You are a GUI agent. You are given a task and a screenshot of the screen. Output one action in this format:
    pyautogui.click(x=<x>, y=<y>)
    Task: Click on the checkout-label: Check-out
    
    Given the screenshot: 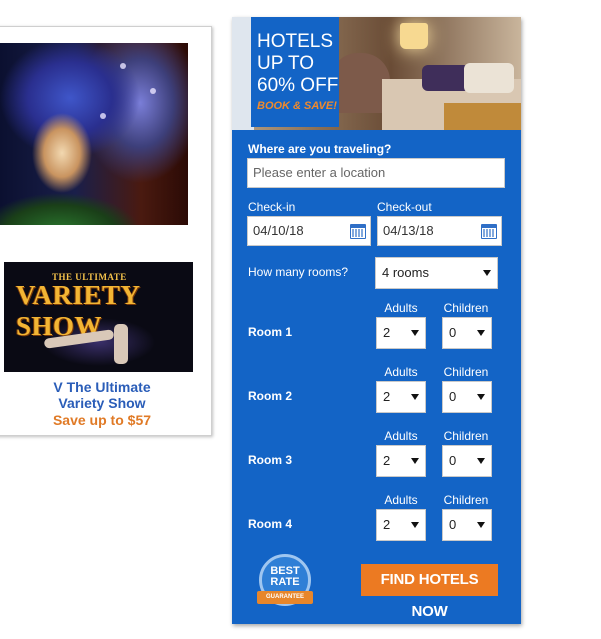 What is the action you would take?
    pyautogui.click(x=404, y=207)
    